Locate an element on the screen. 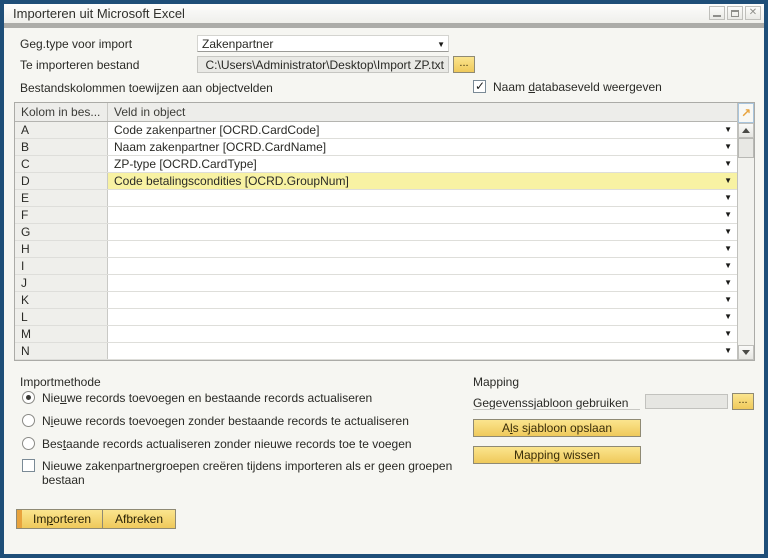 Image resolution: width=768 pixels, height=558 pixels. table-row: N ▼ is located at coordinates (376, 351).